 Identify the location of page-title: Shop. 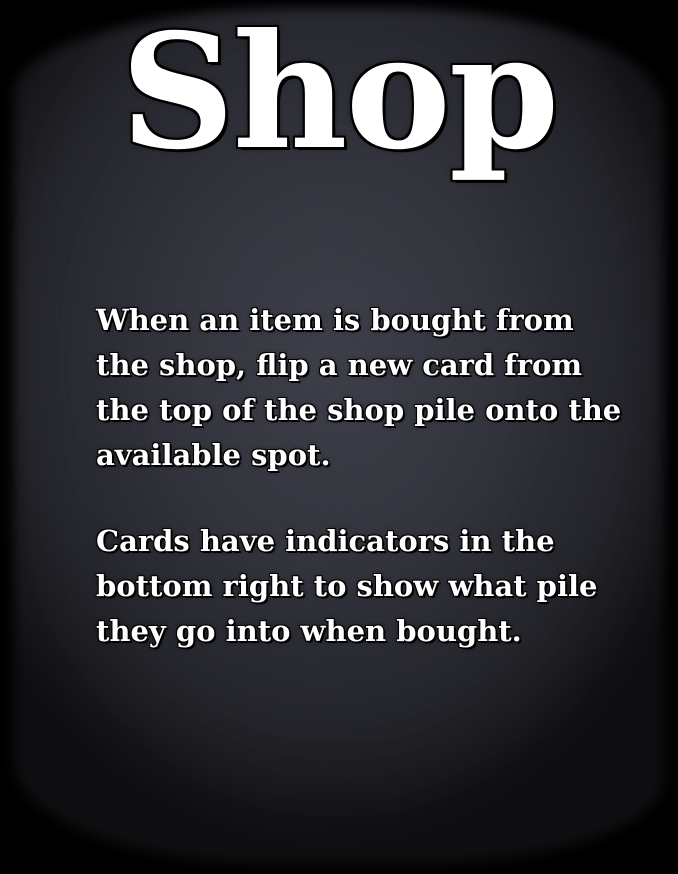
(340, 92).